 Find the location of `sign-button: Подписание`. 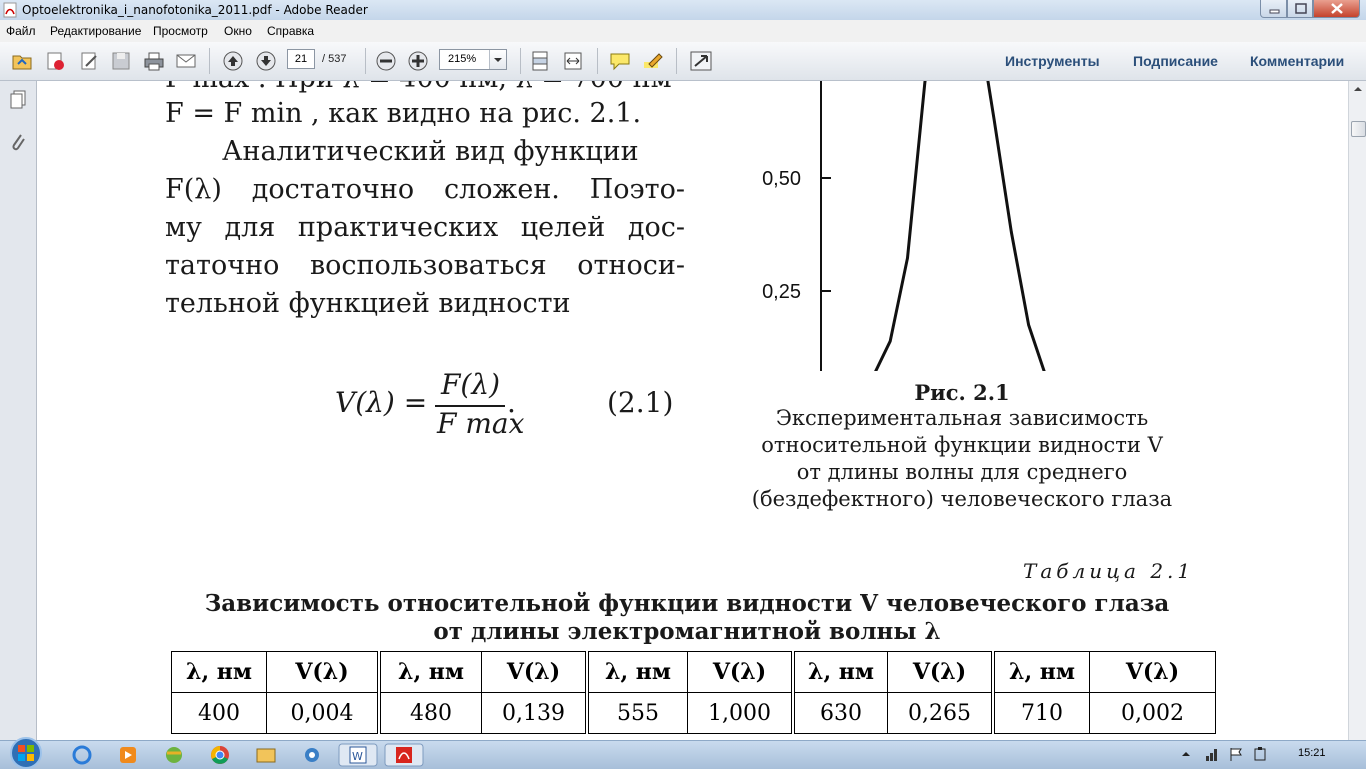

sign-button: Подписание is located at coordinates (1175, 61).